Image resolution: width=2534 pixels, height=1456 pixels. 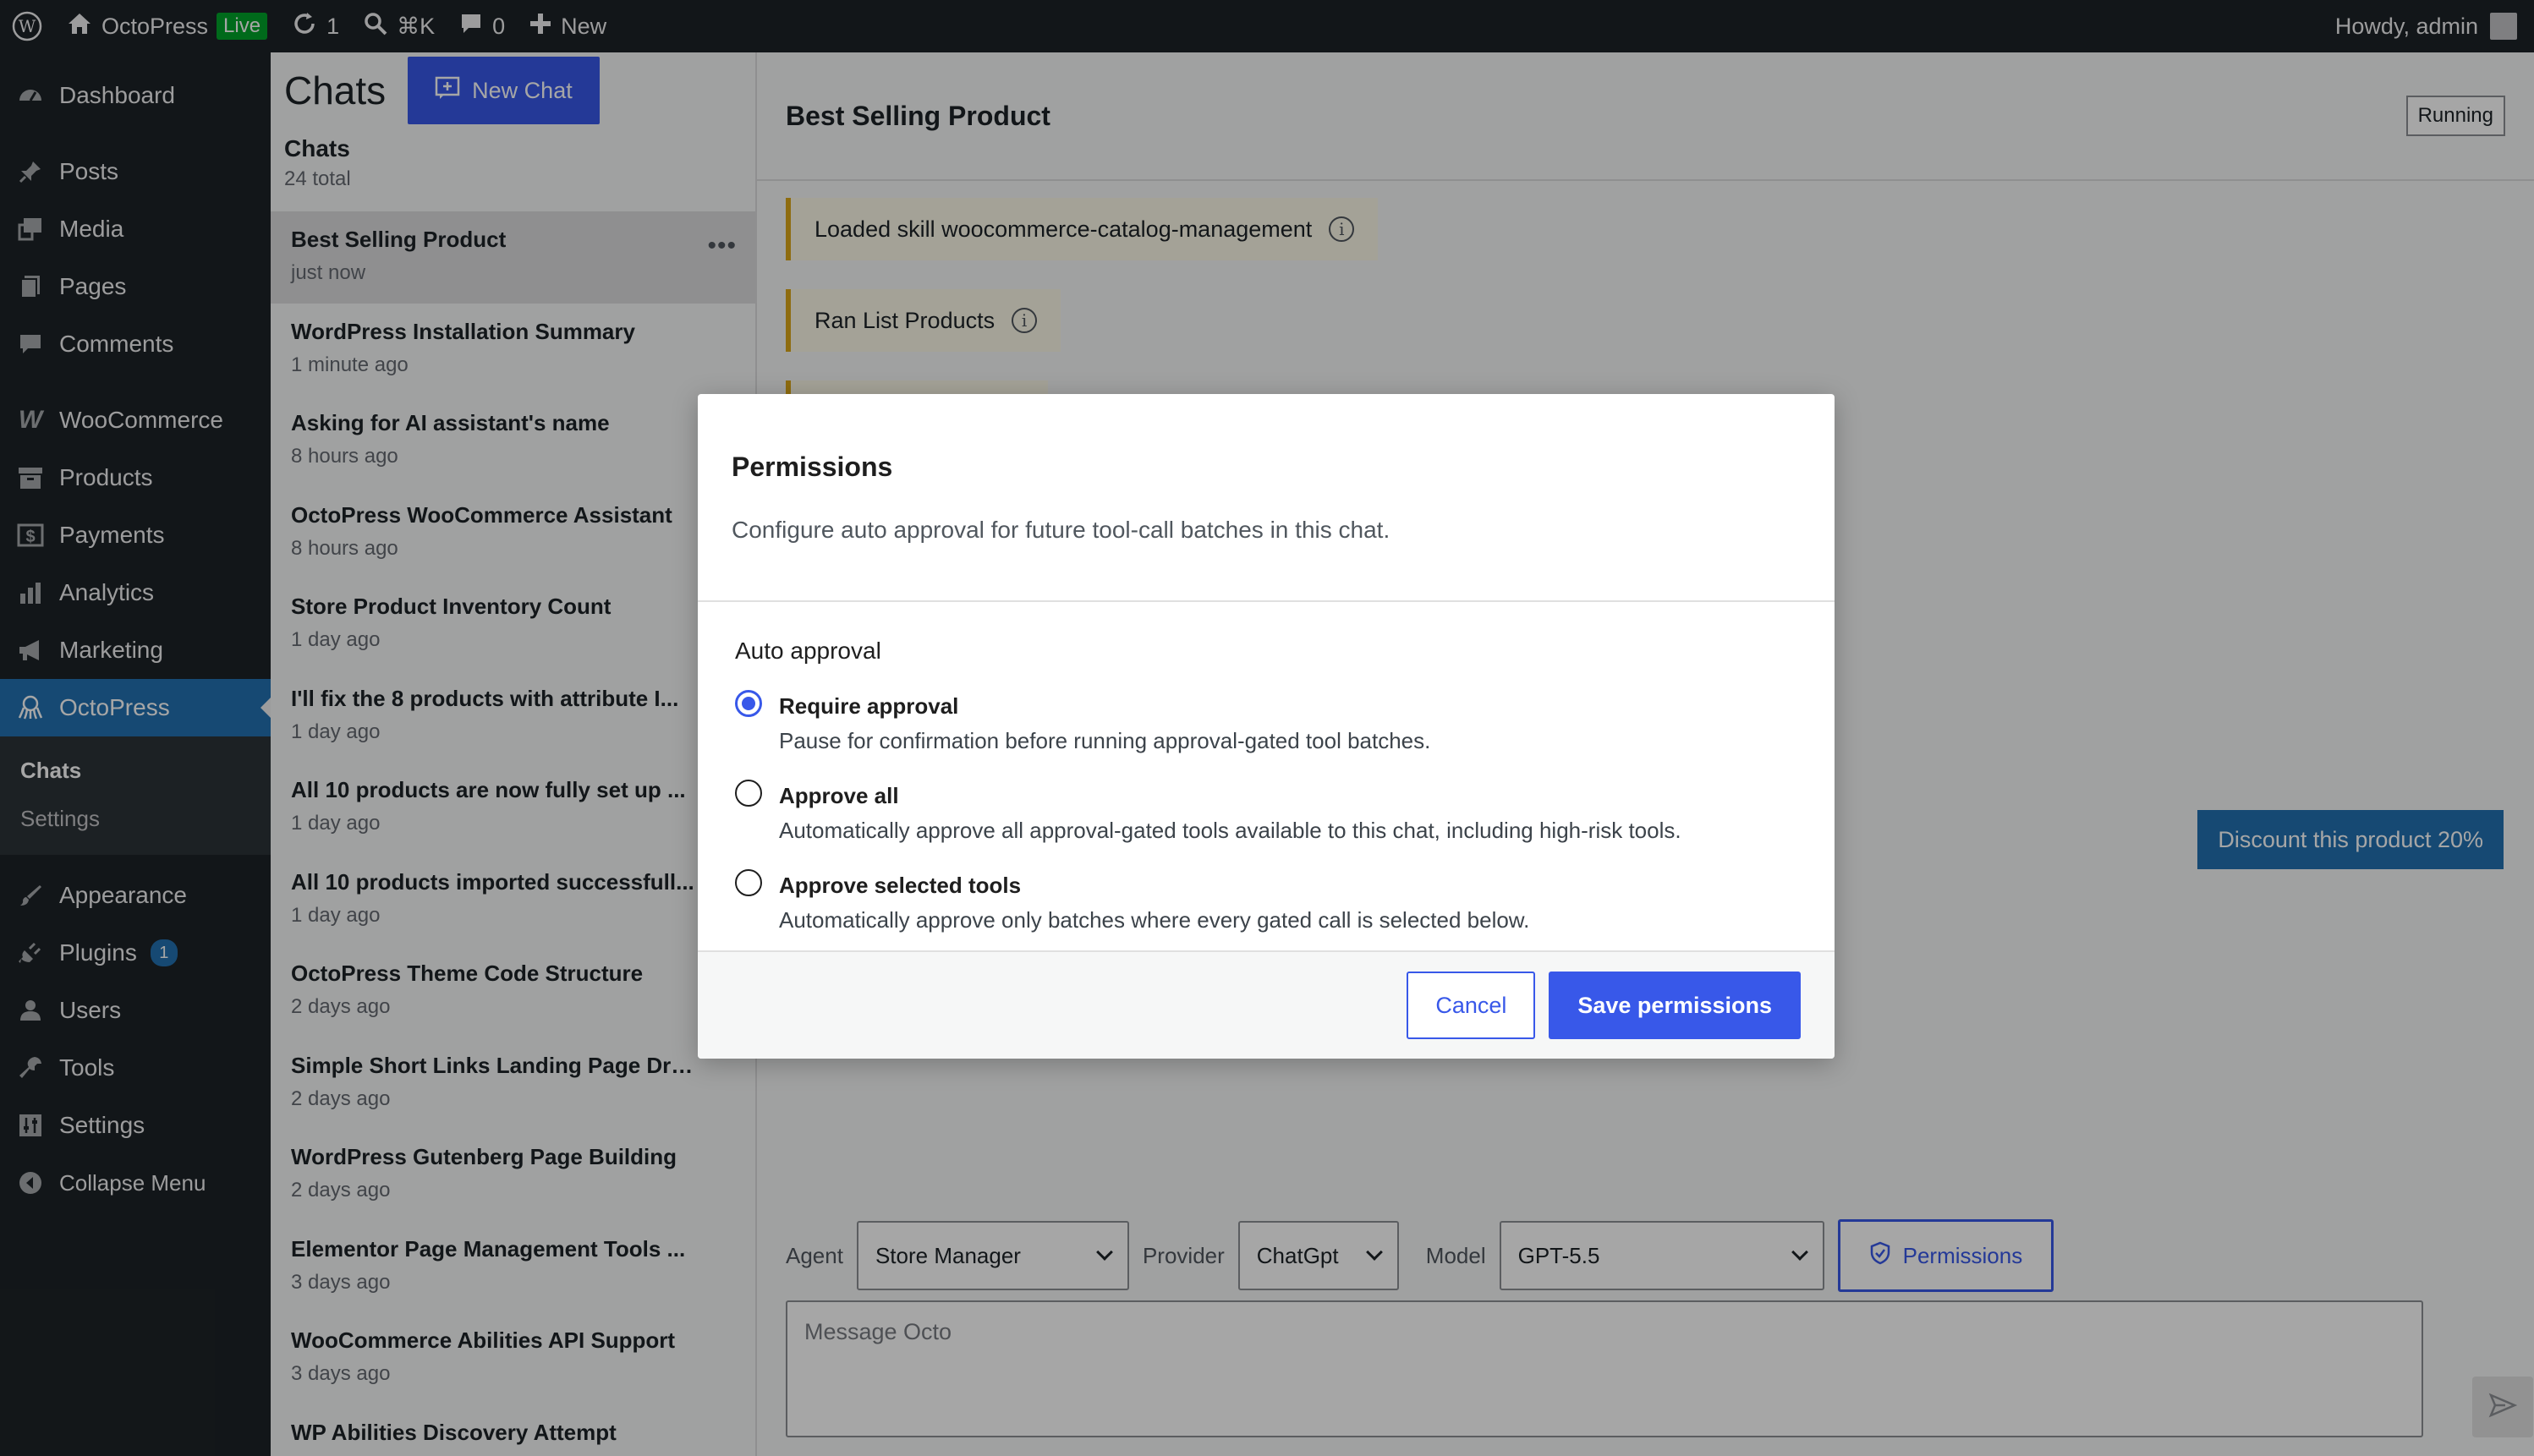 What do you see at coordinates (813, 467) in the screenshot?
I see `modal-title: Permissions` at bounding box center [813, 467].